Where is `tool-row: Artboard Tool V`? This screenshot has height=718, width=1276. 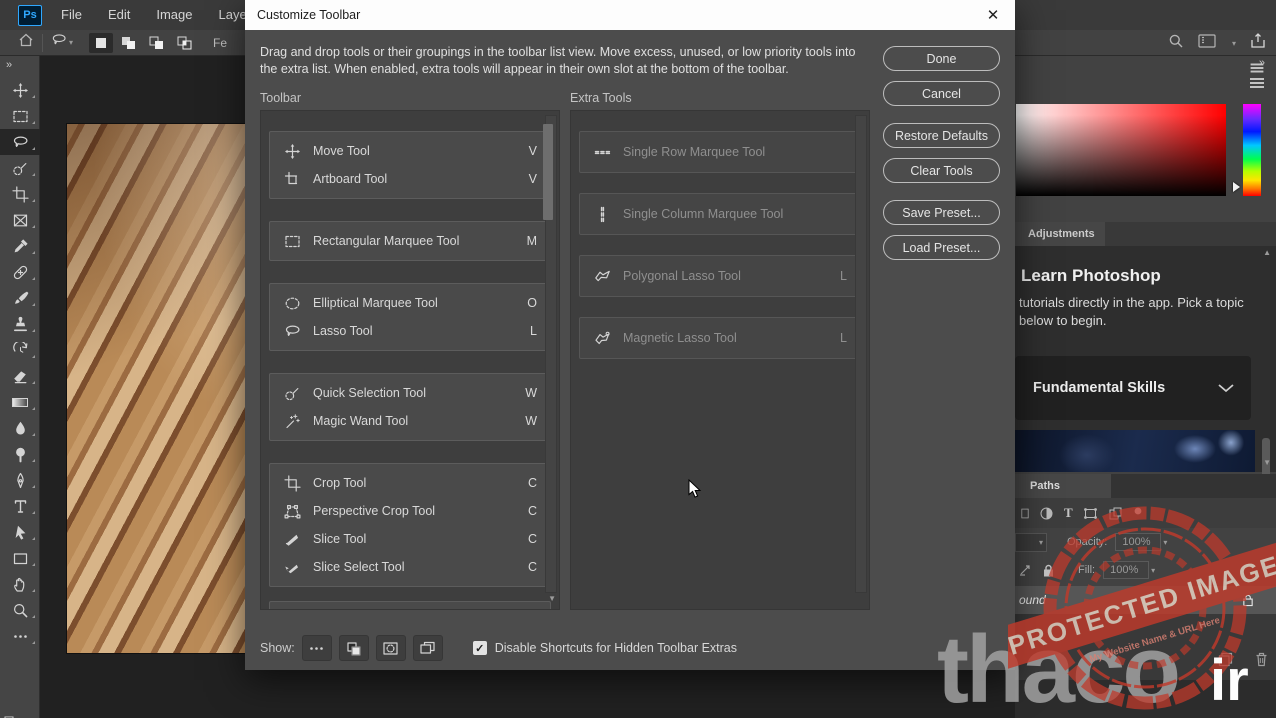
tool-row: Artboard Tool V is located at coordinates (410, 179).